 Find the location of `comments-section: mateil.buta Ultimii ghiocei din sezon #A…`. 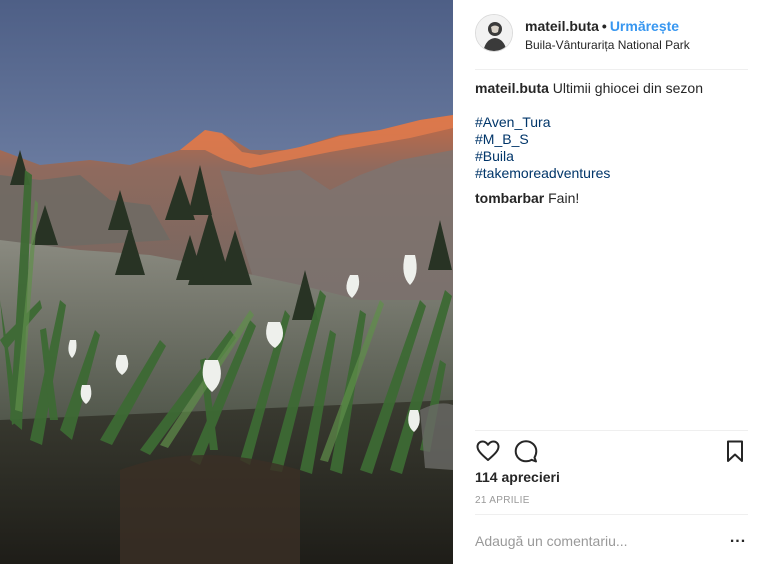

comments-section: mateil.buta Ultimii ghiocei din sezon #A… is located at coordinates (611, 143).